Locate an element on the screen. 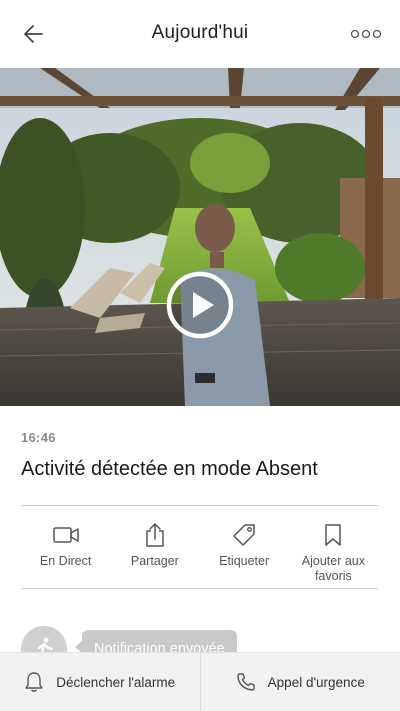 The height and width of the screenshot is (711, 400). event-title: Activité détectée en mode Absent is located at coordinates (169, 469).